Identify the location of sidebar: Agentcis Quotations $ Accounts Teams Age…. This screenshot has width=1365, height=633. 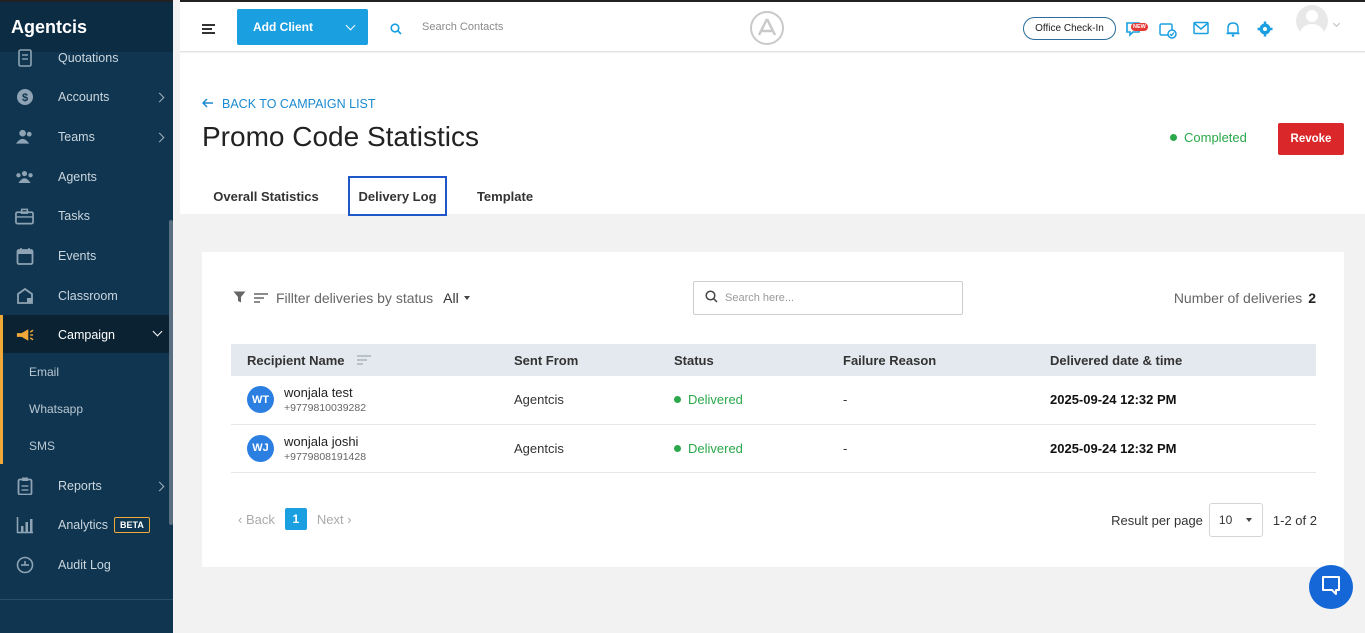
(86, 316).